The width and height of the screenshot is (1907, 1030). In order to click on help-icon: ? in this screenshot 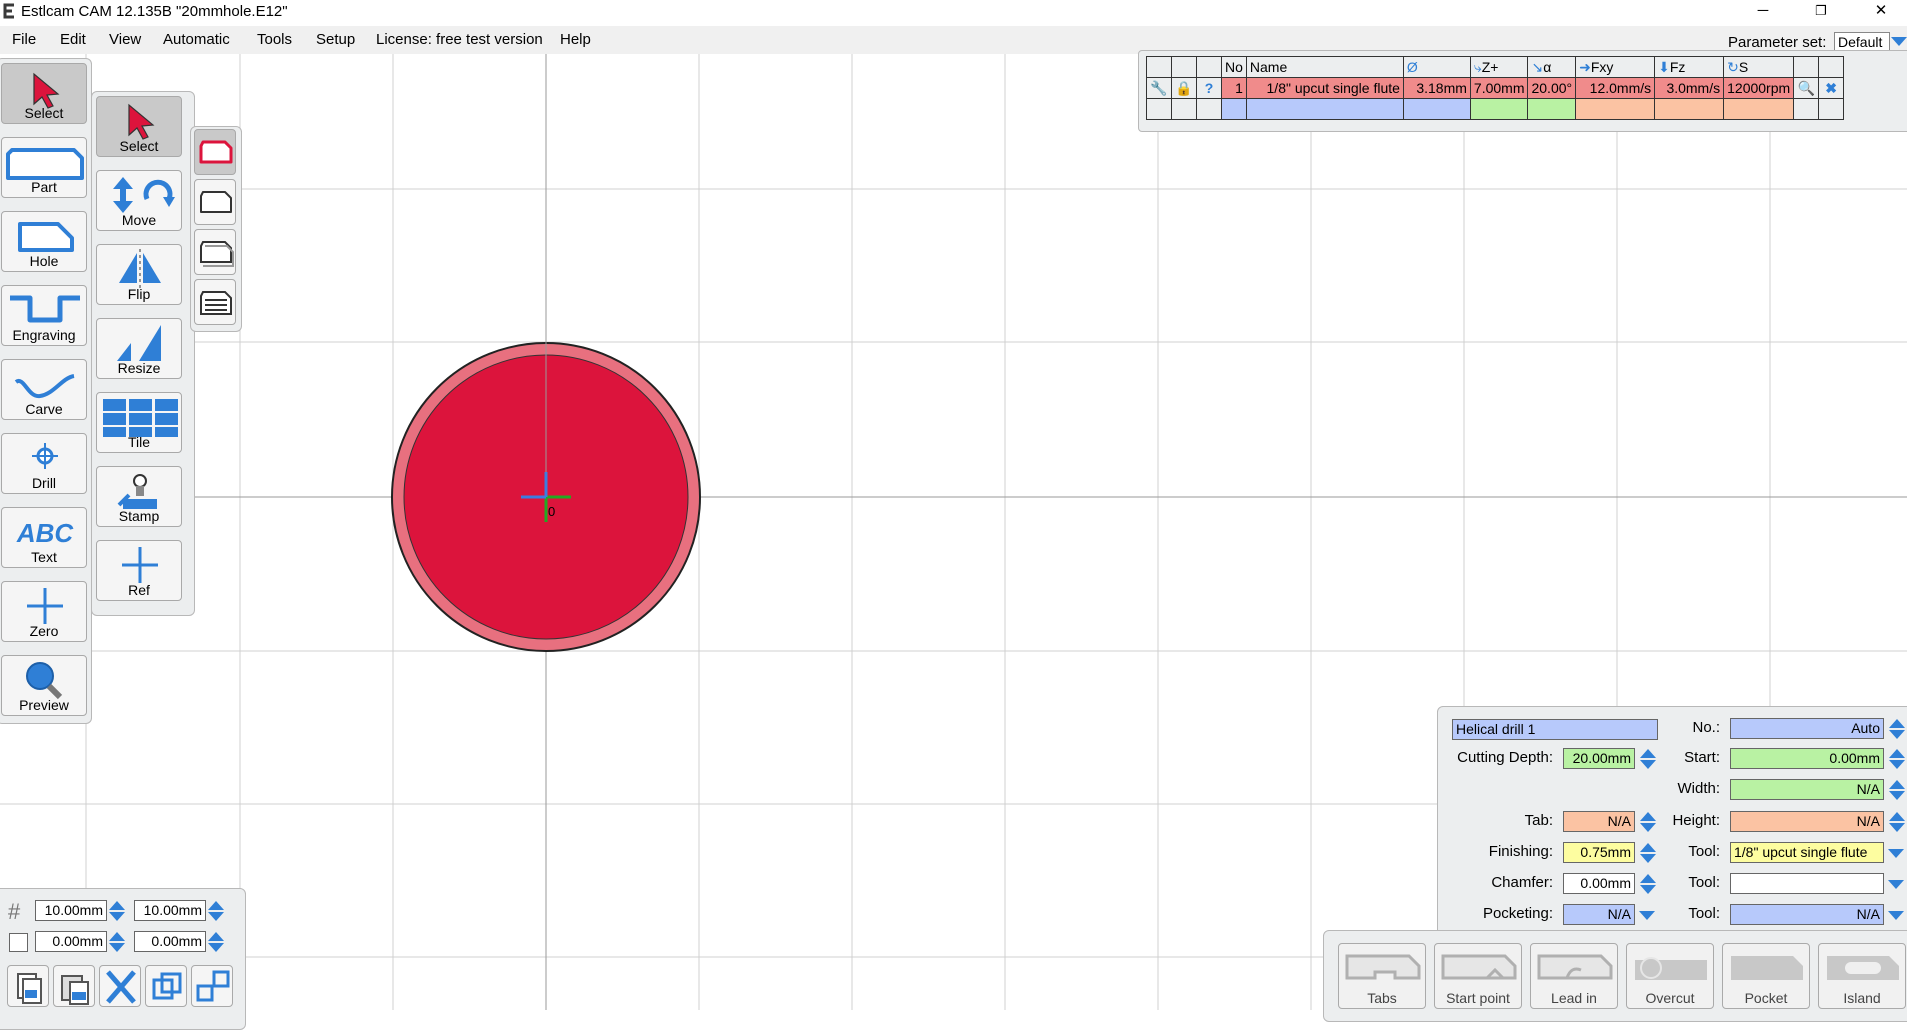, I will do `click(1209, 88)`.